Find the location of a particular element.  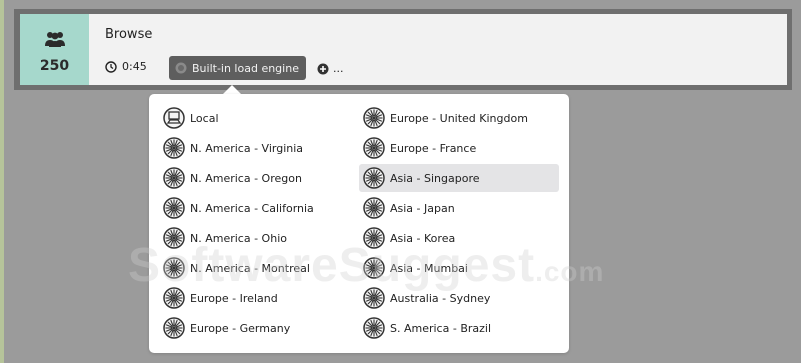

menu-item: N. America - Virginia is located at coordinates (254, 148).